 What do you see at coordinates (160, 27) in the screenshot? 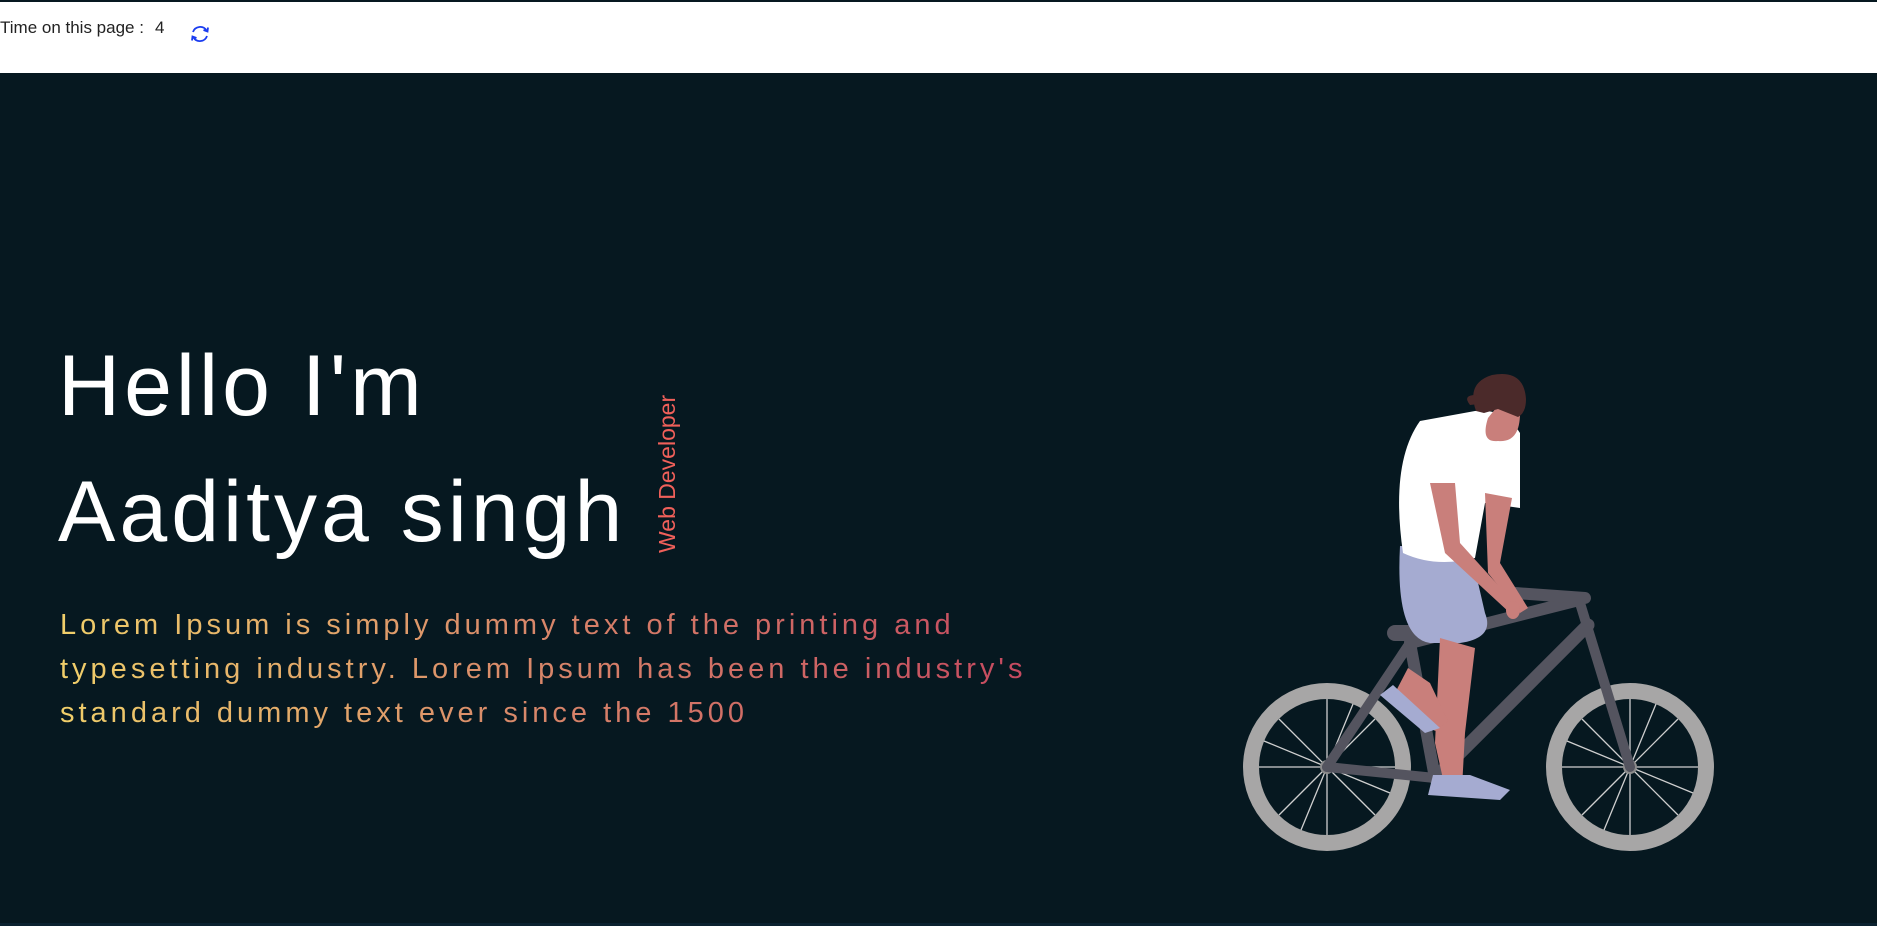
I see `time-on-page-value: 4` at bounding box center [160, 27].